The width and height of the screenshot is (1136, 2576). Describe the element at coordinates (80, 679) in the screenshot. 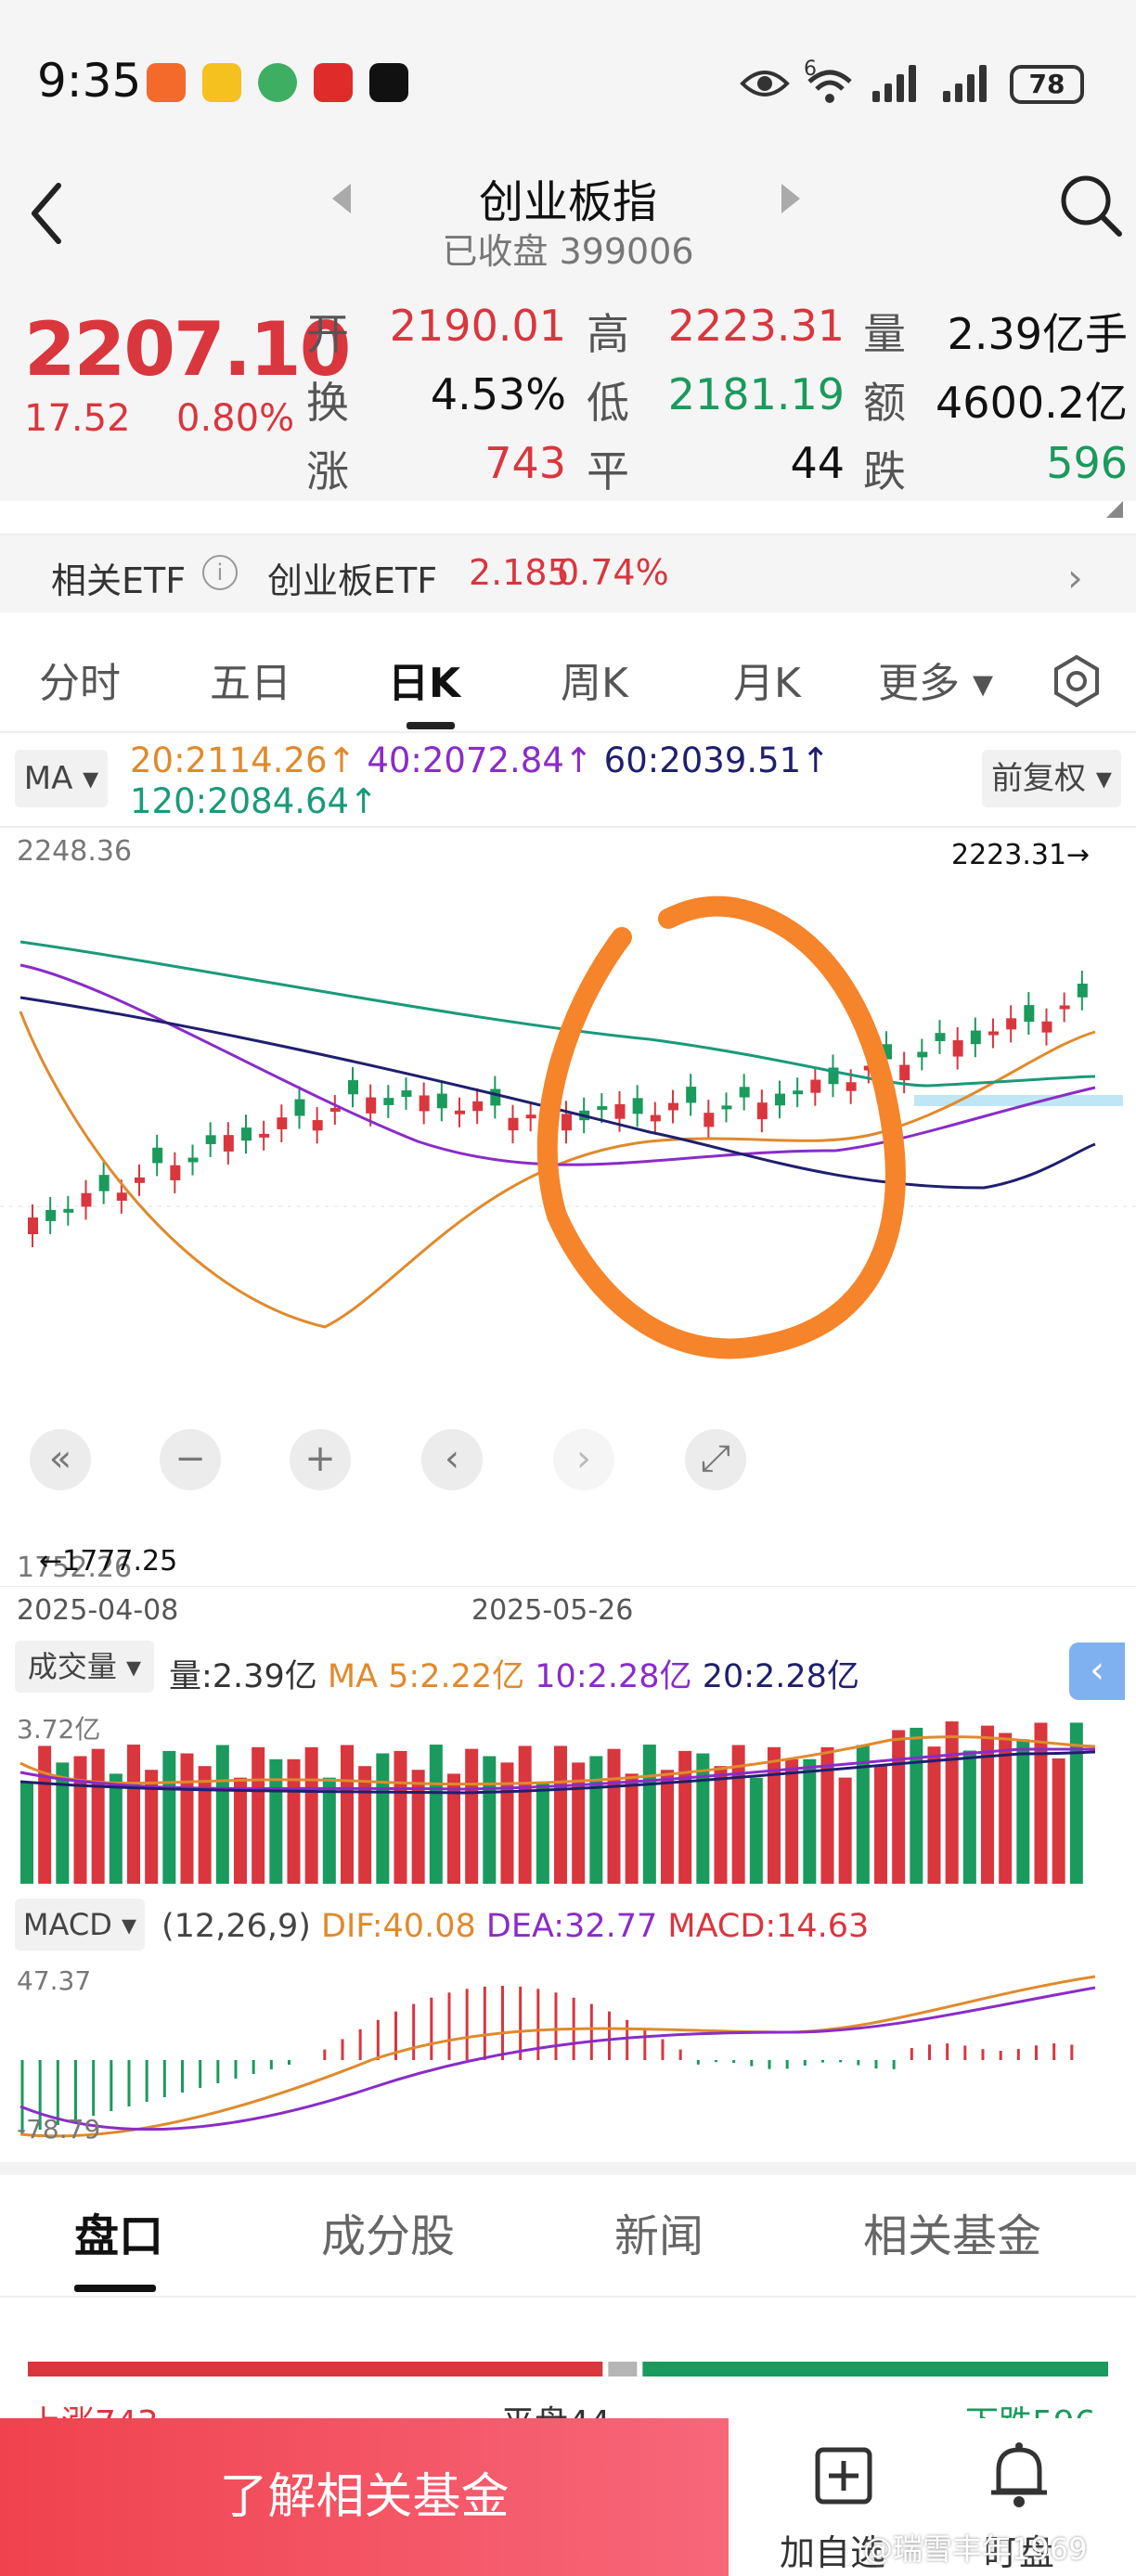

I see `tab-intraday: 分时` at that location.